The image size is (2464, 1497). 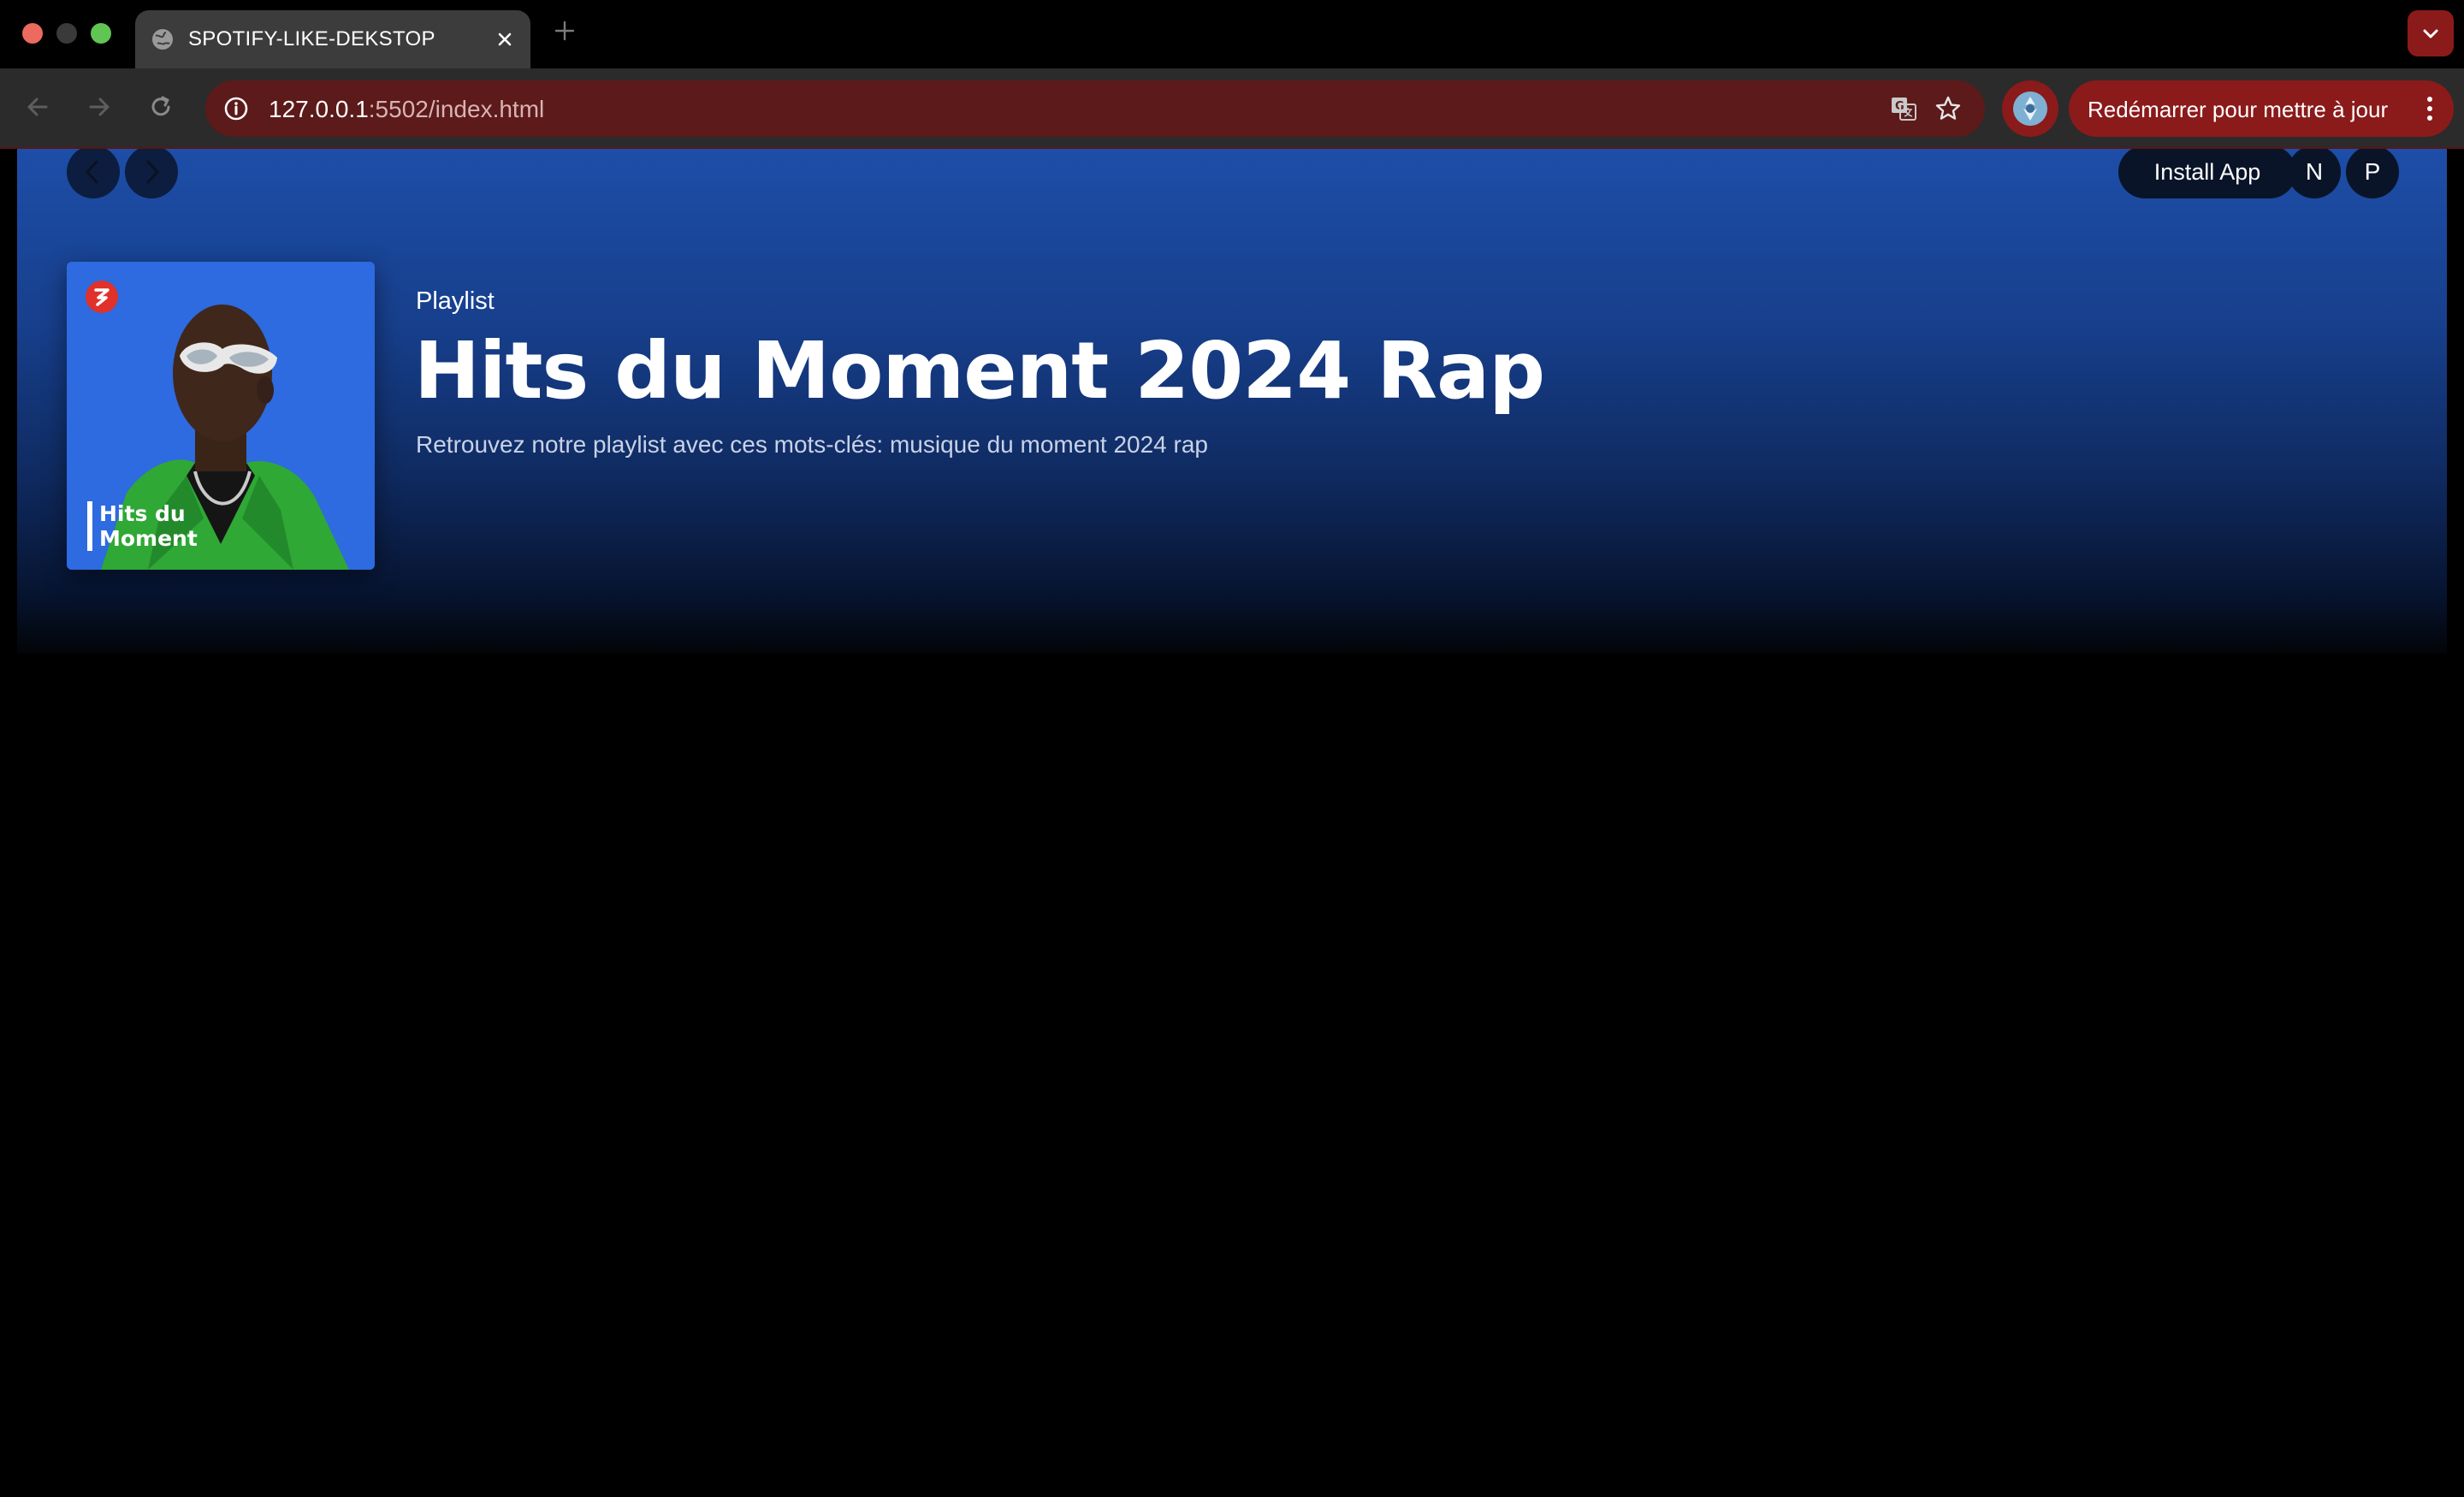 I want to click on playlist-type-label: Playlist, so click(x=455, y=301).